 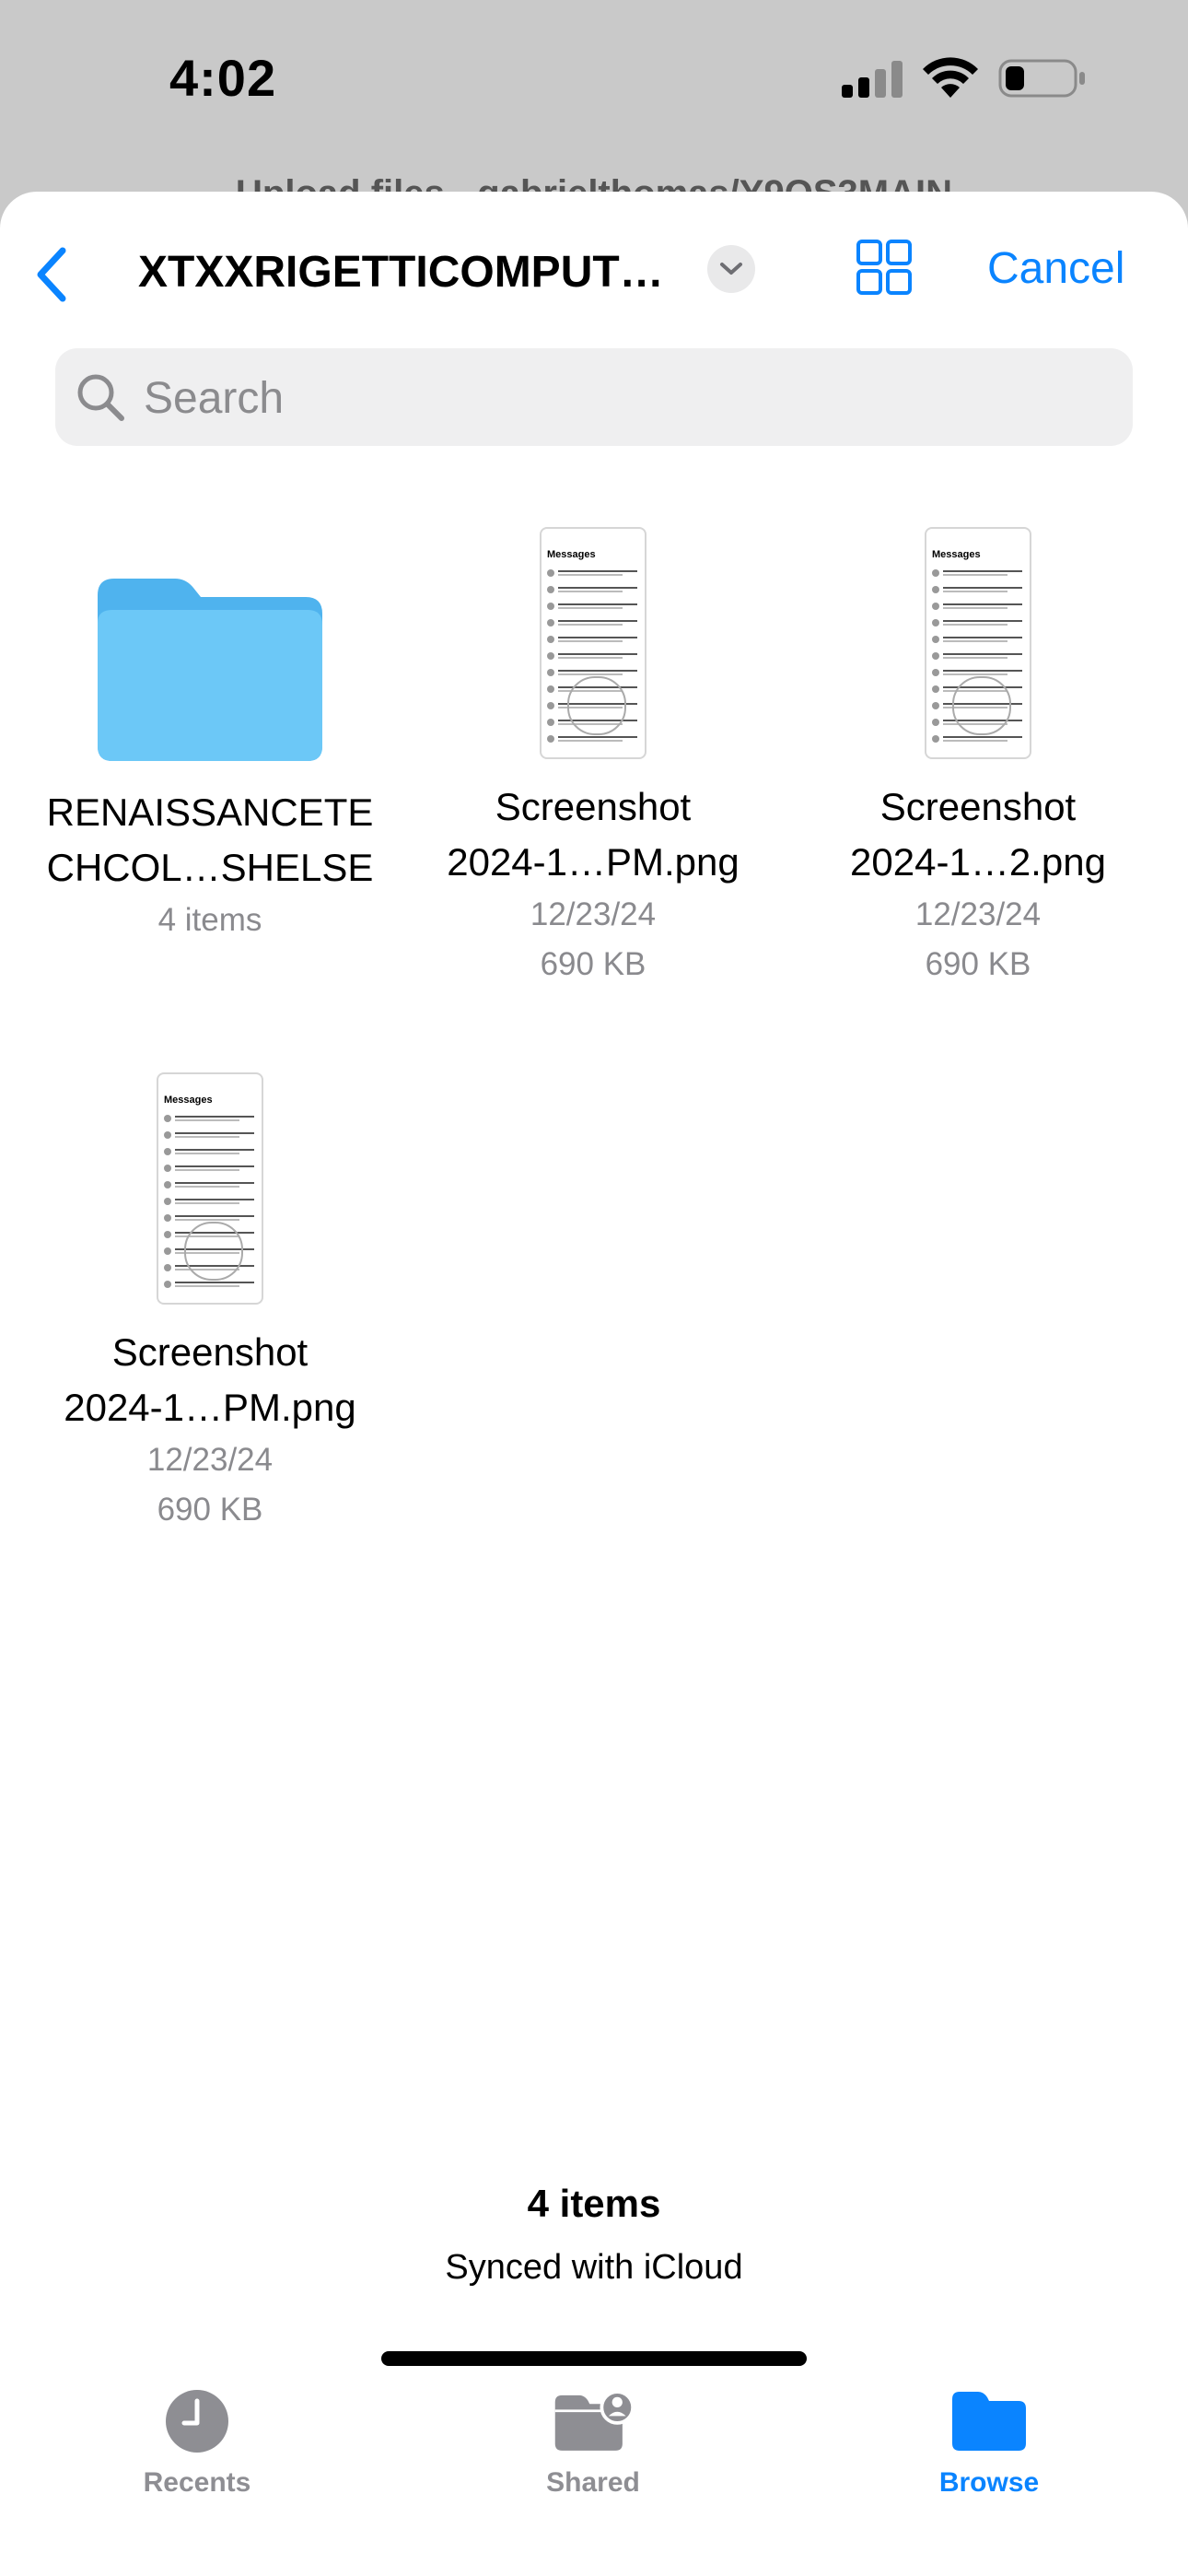 I want to click on shared-folder-icon, so click(x=594, y=2420).